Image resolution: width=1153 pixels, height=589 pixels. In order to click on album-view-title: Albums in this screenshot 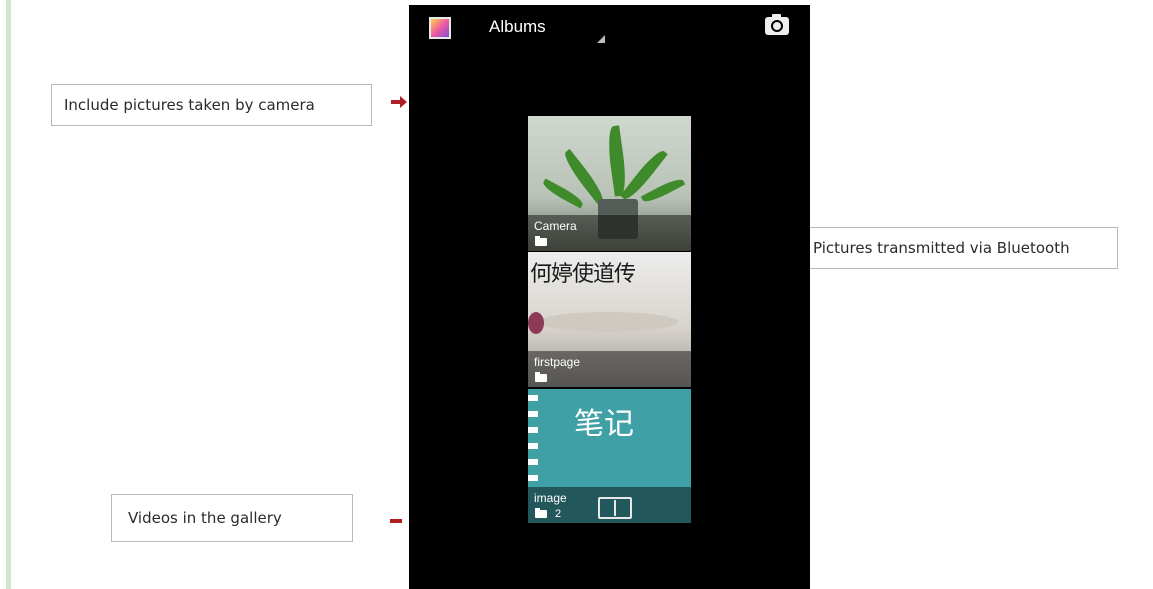, I will do `click(517, 27)`.